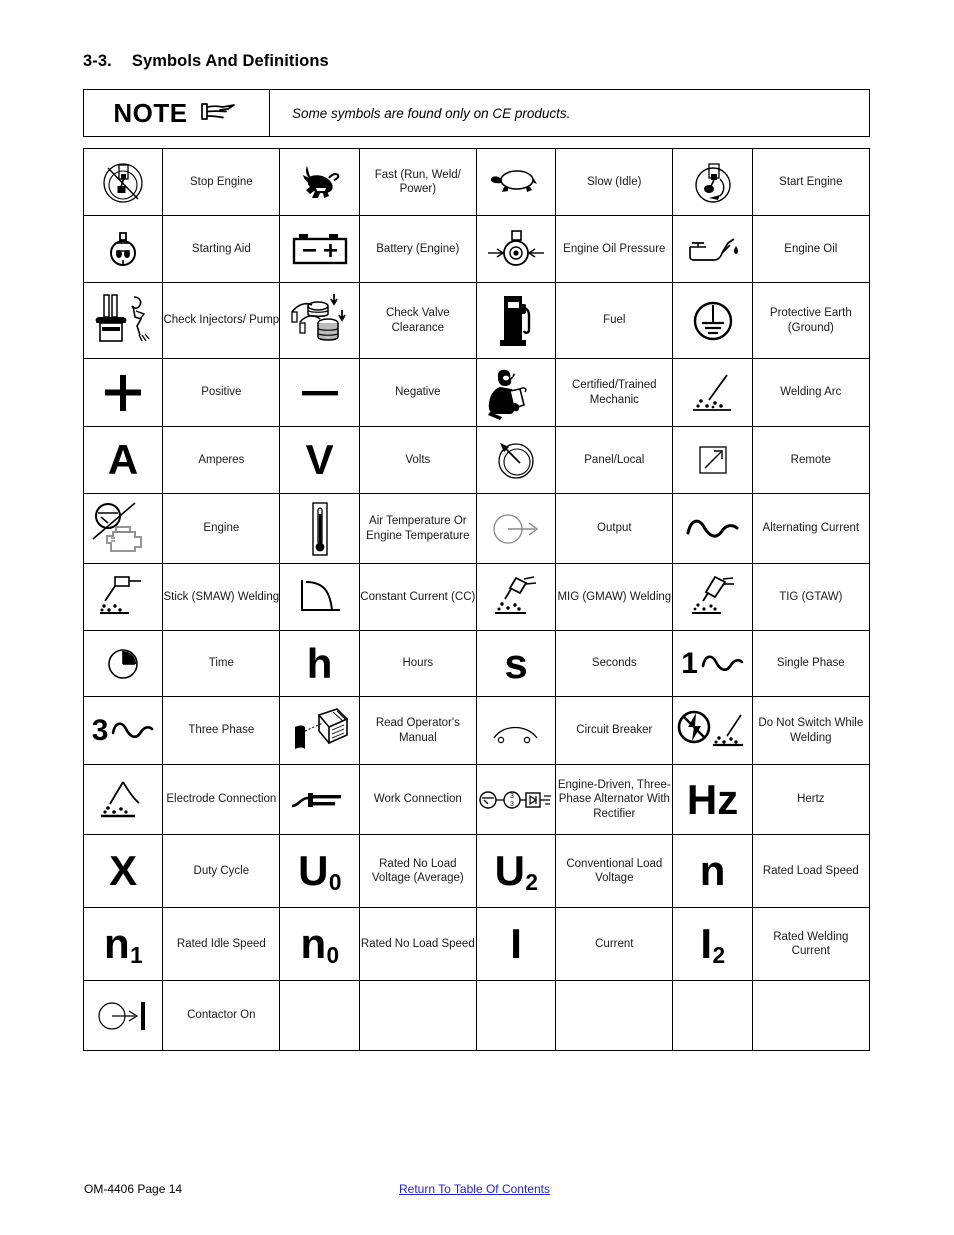 The width and height of the screenshot is (954, 1235). I want to click on constant-current-curve-icon, so click(319, 597).